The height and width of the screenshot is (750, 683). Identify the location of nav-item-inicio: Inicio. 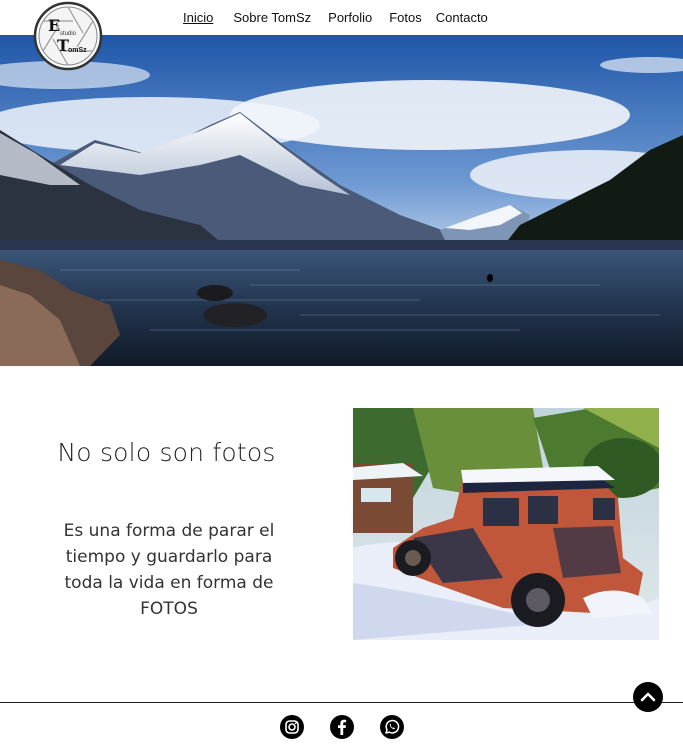
(198, 17).